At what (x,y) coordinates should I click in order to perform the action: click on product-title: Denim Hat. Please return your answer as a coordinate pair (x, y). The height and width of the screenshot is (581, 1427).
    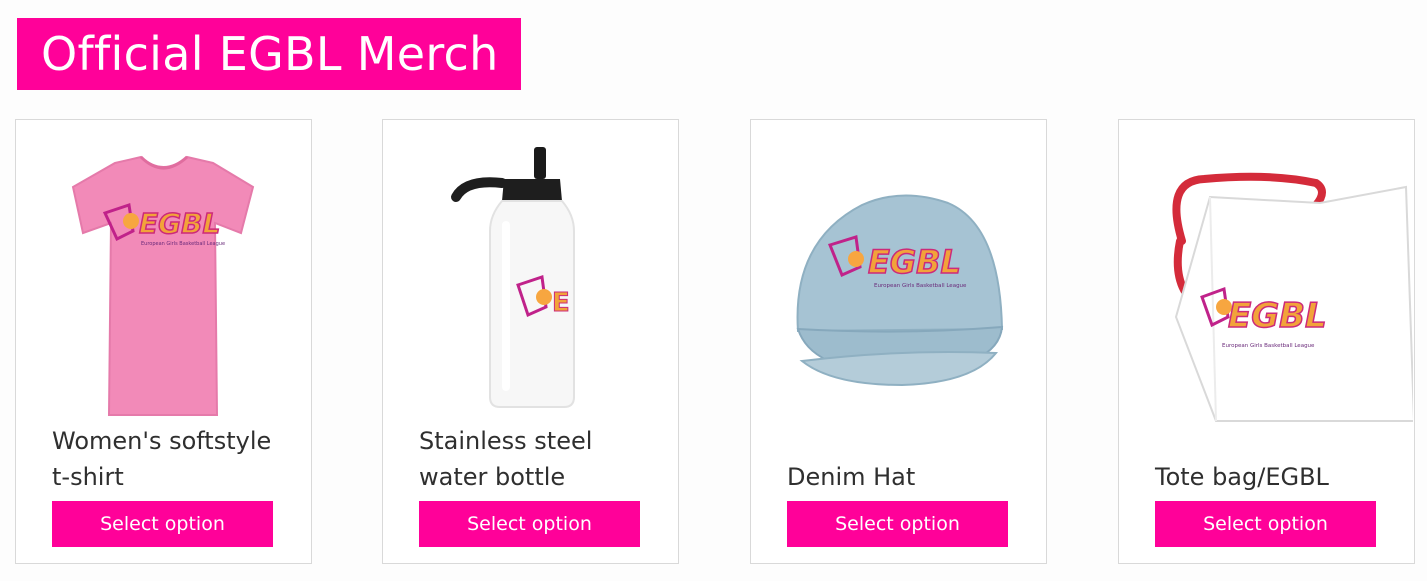
    Looking at the image, I should click on (907, 477).